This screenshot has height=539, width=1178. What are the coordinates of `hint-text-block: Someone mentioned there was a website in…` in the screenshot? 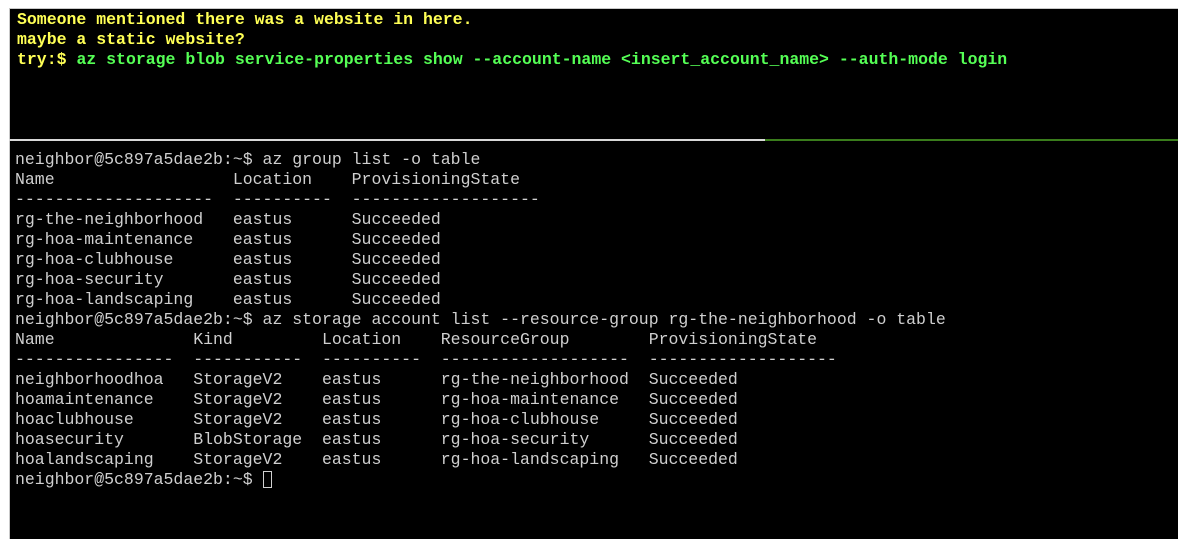 It's located at (512, 40).